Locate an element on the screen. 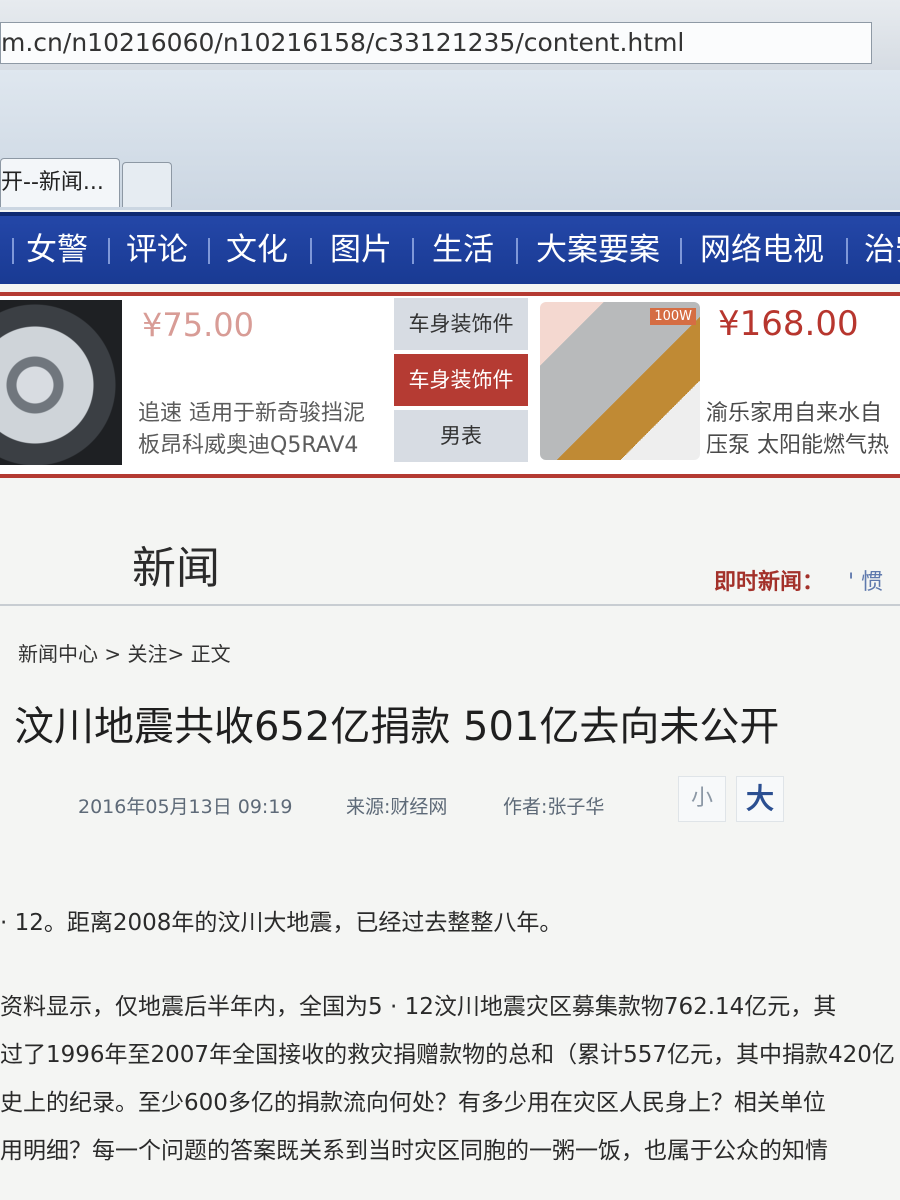 This screenshot has height=1200, width=900. font-size-large-button: 大 is located at coordinates (760, 799).